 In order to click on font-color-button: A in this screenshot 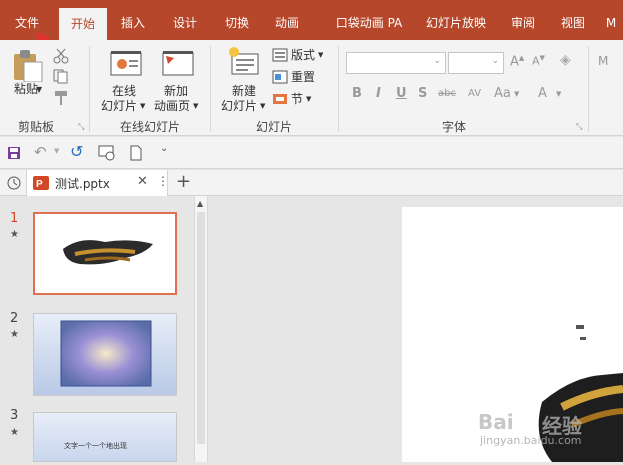, I will do `click(542, 93)`.